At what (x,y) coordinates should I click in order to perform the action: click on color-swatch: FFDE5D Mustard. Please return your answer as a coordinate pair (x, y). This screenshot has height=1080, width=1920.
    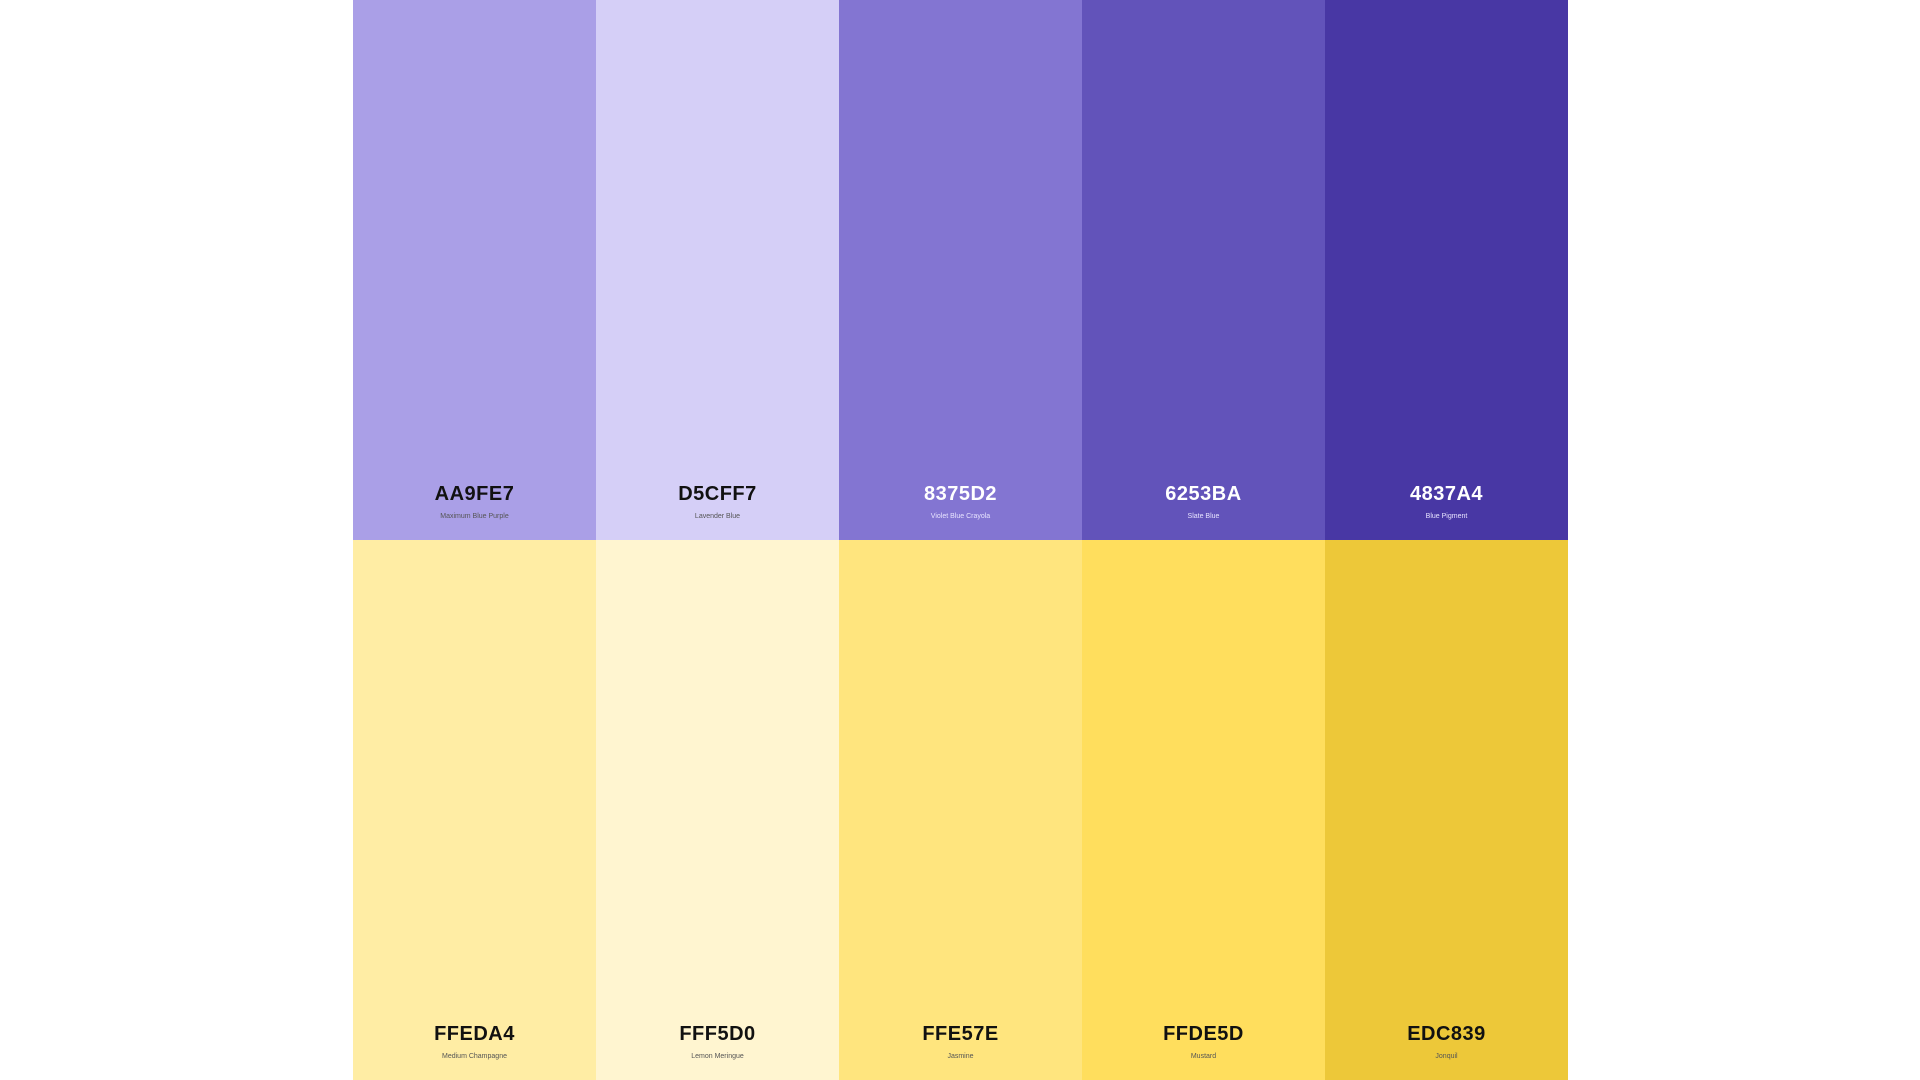
    Looking at the image, I should click on (1203, 810).